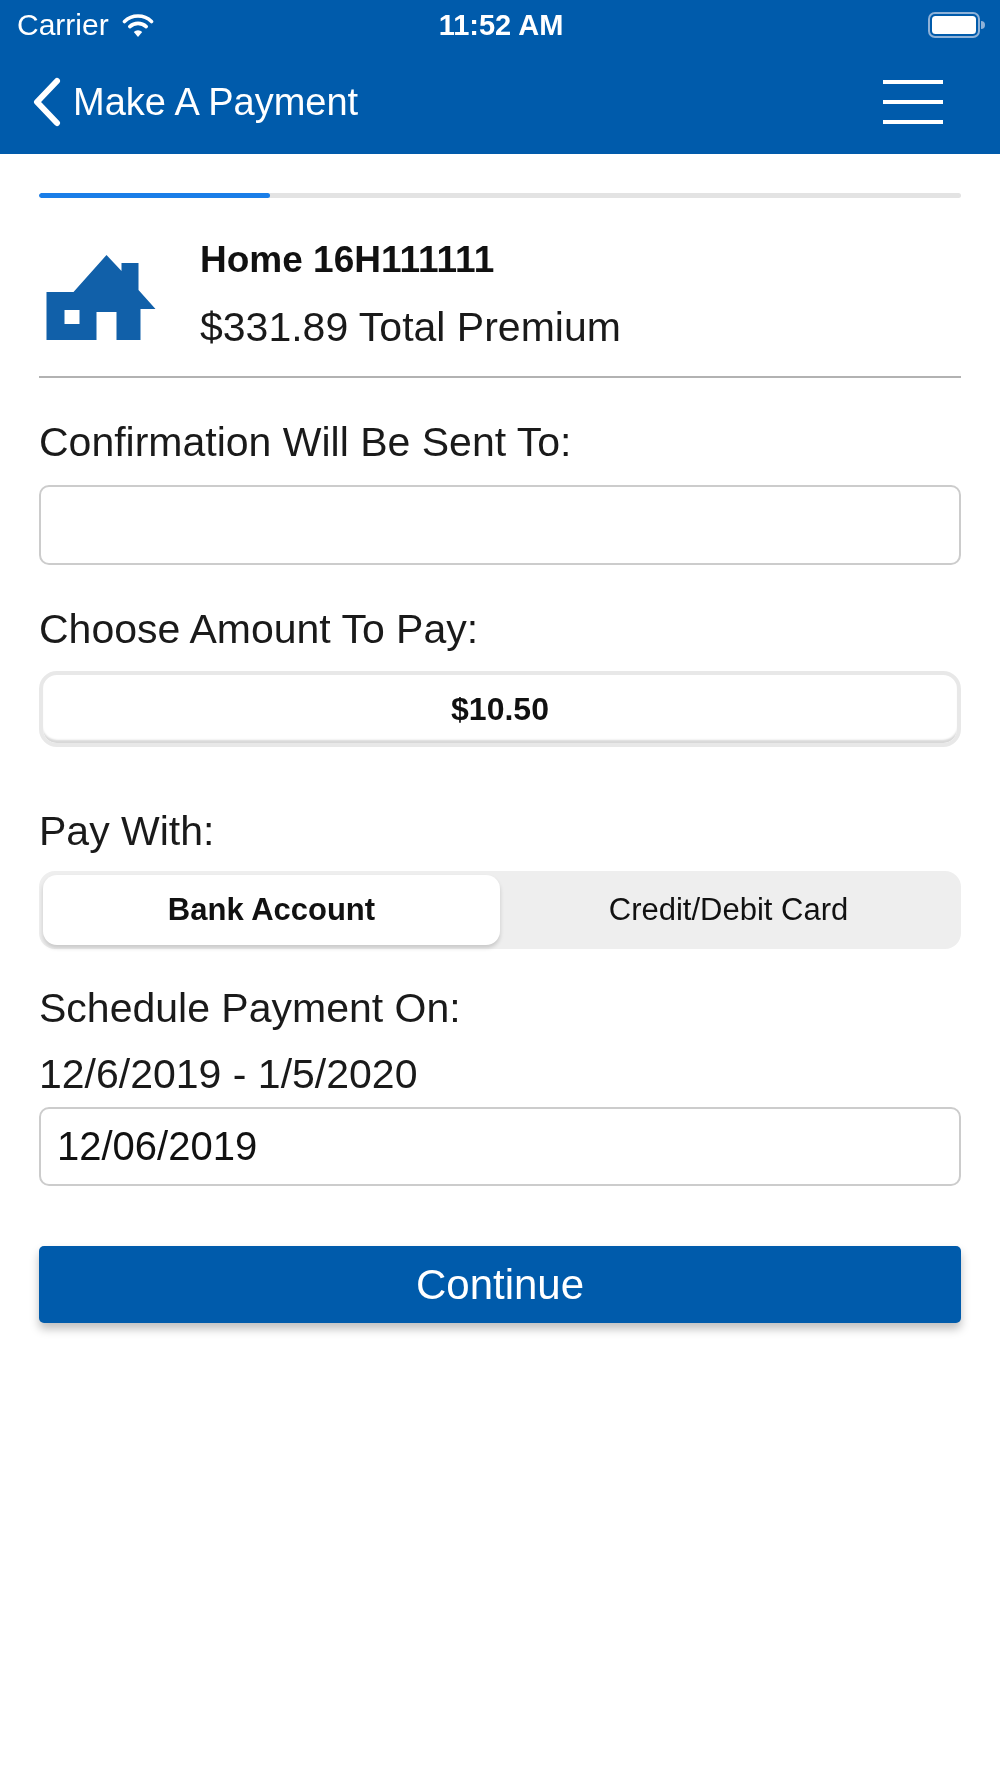 The image size is (1000, 1778). I want to click on carrier-label: Carrier, so click(63, 25).